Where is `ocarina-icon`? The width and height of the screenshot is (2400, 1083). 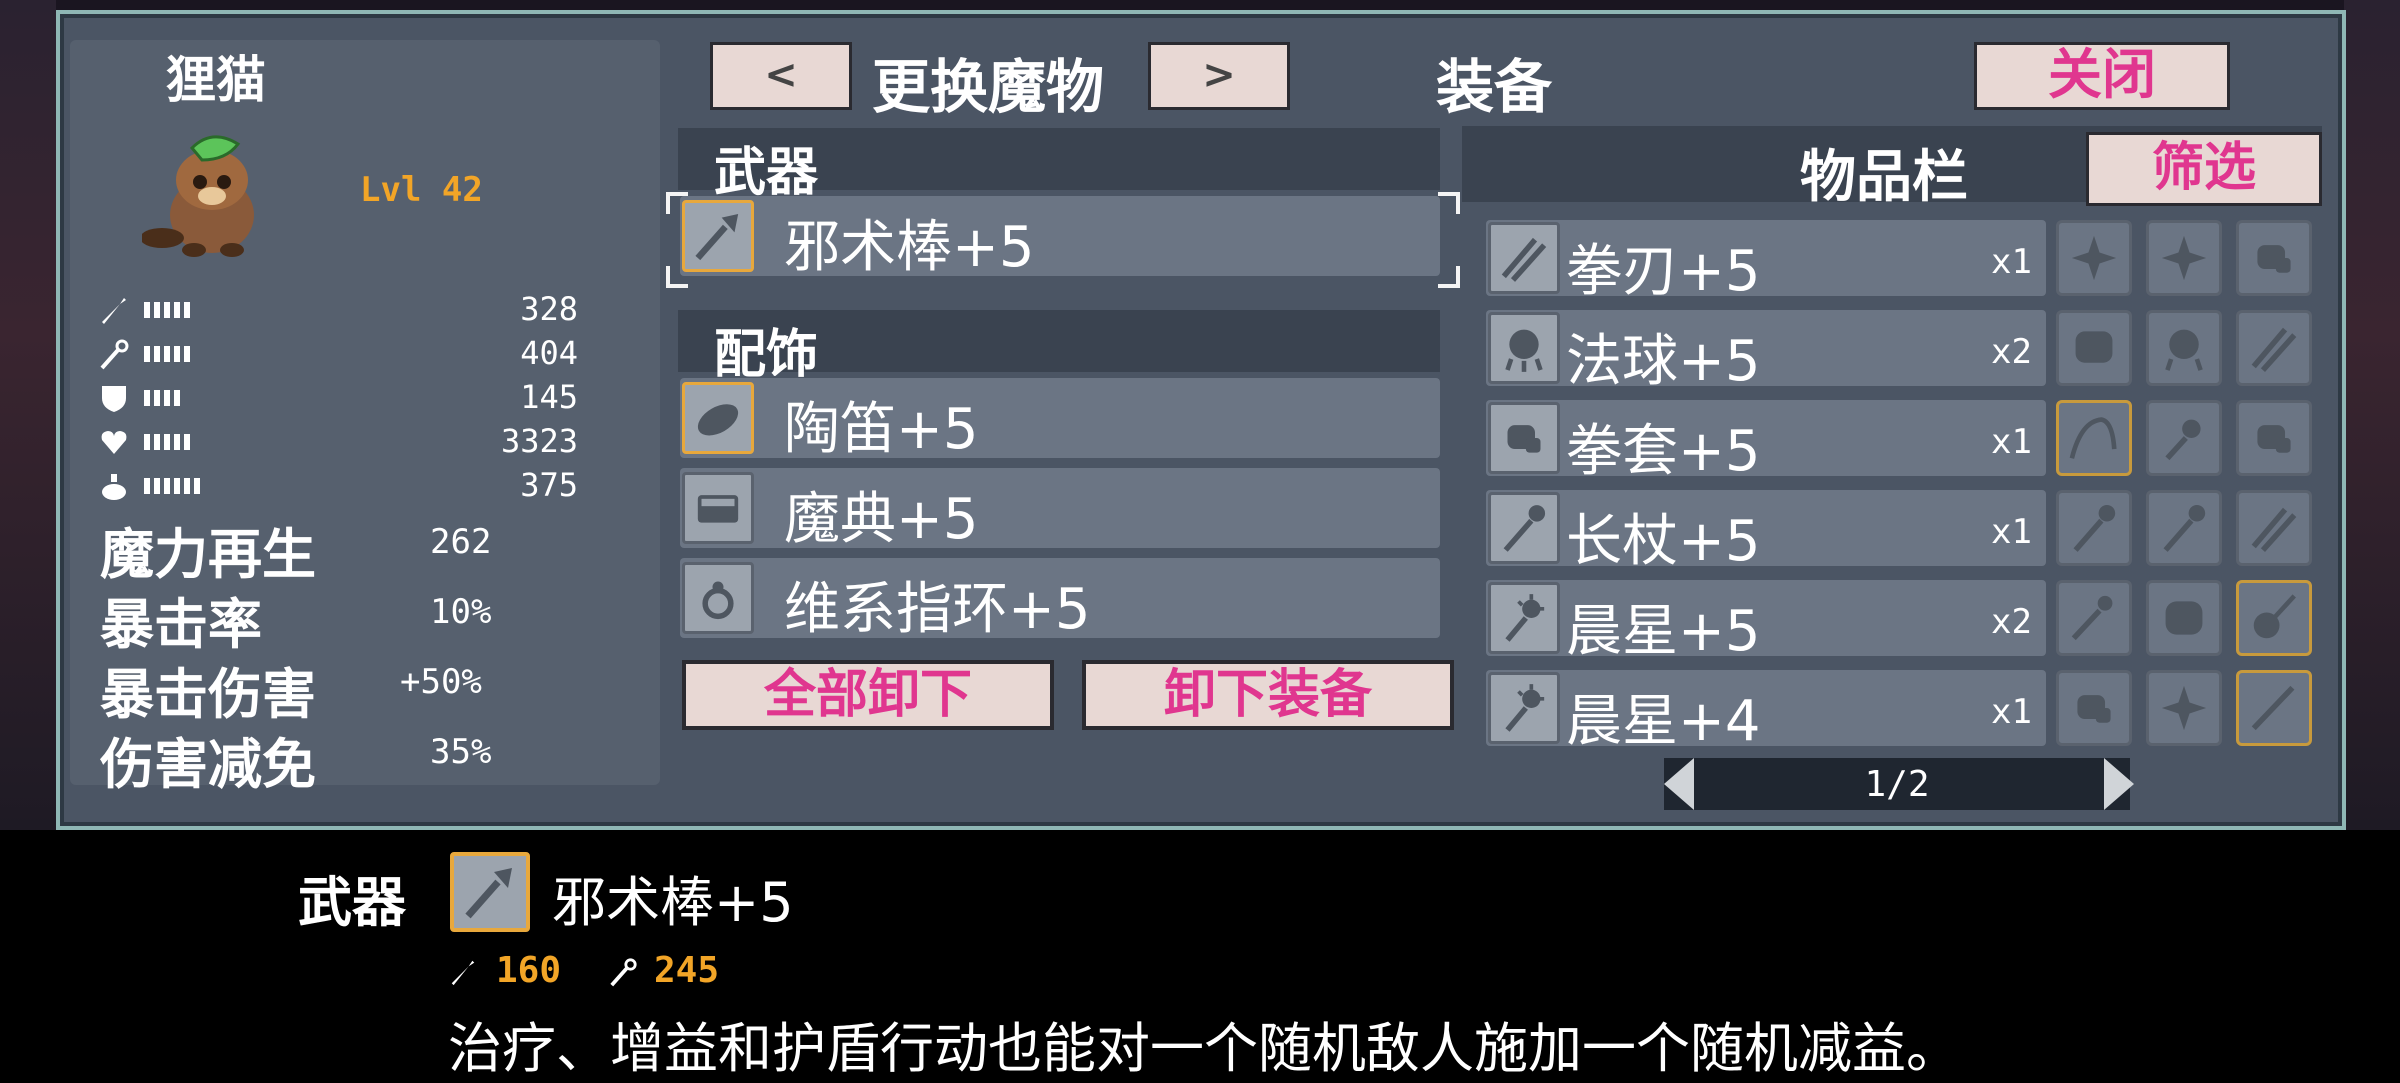 ocarina-icon is located at coordinates (718, 418).